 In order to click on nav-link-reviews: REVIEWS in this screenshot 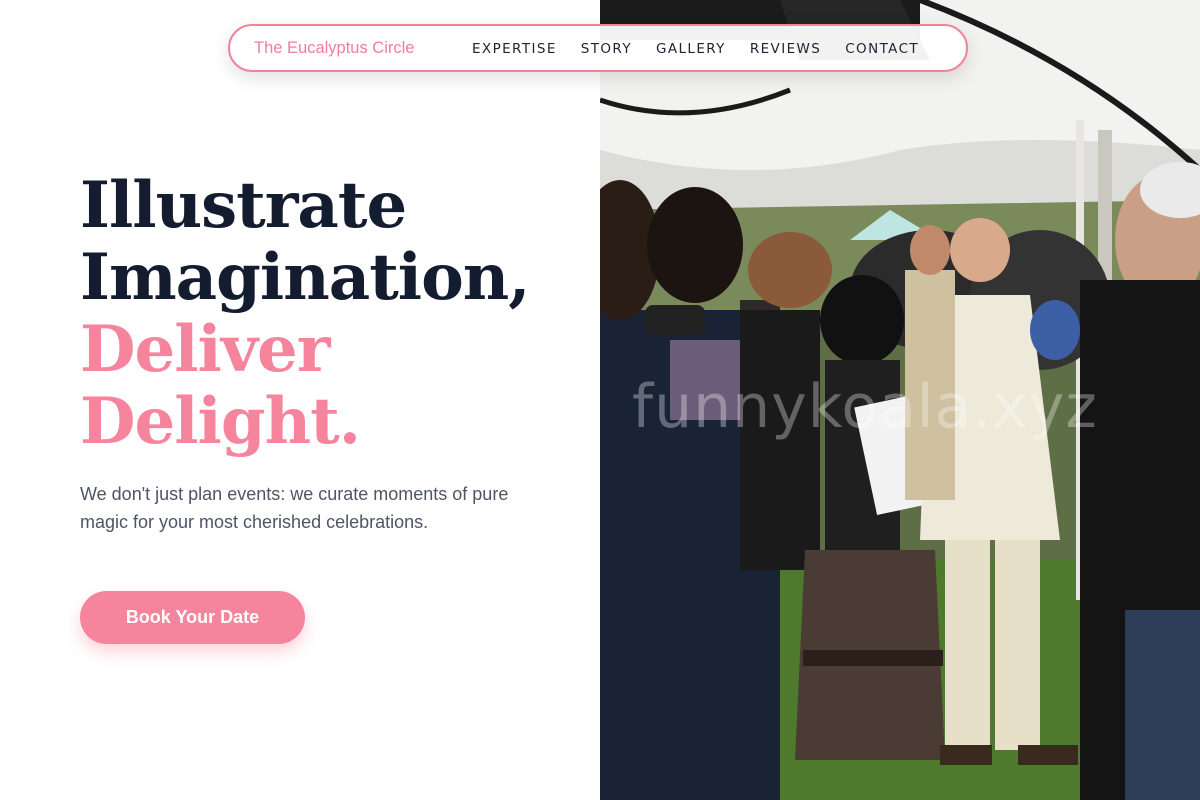, I will do `click(785, 49)`.